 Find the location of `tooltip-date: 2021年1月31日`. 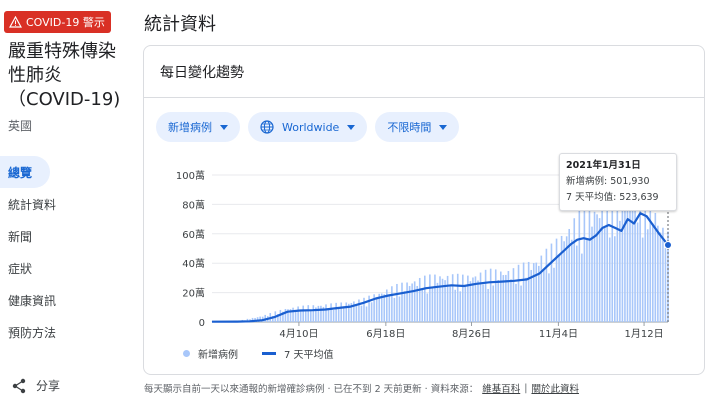

tooltip-date: 2021年1月31日 is located at coordinates (603, 165).